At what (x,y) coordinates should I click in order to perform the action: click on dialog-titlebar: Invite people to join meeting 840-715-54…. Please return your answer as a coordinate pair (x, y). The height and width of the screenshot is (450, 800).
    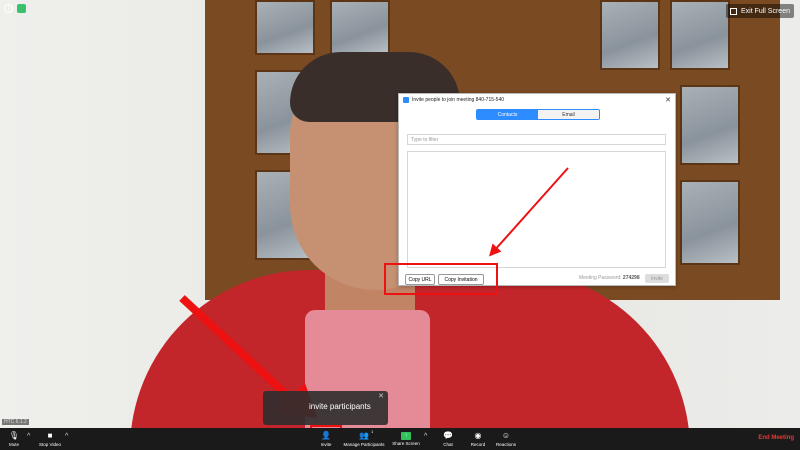
    Looking at the image, I should click on (537, 100).